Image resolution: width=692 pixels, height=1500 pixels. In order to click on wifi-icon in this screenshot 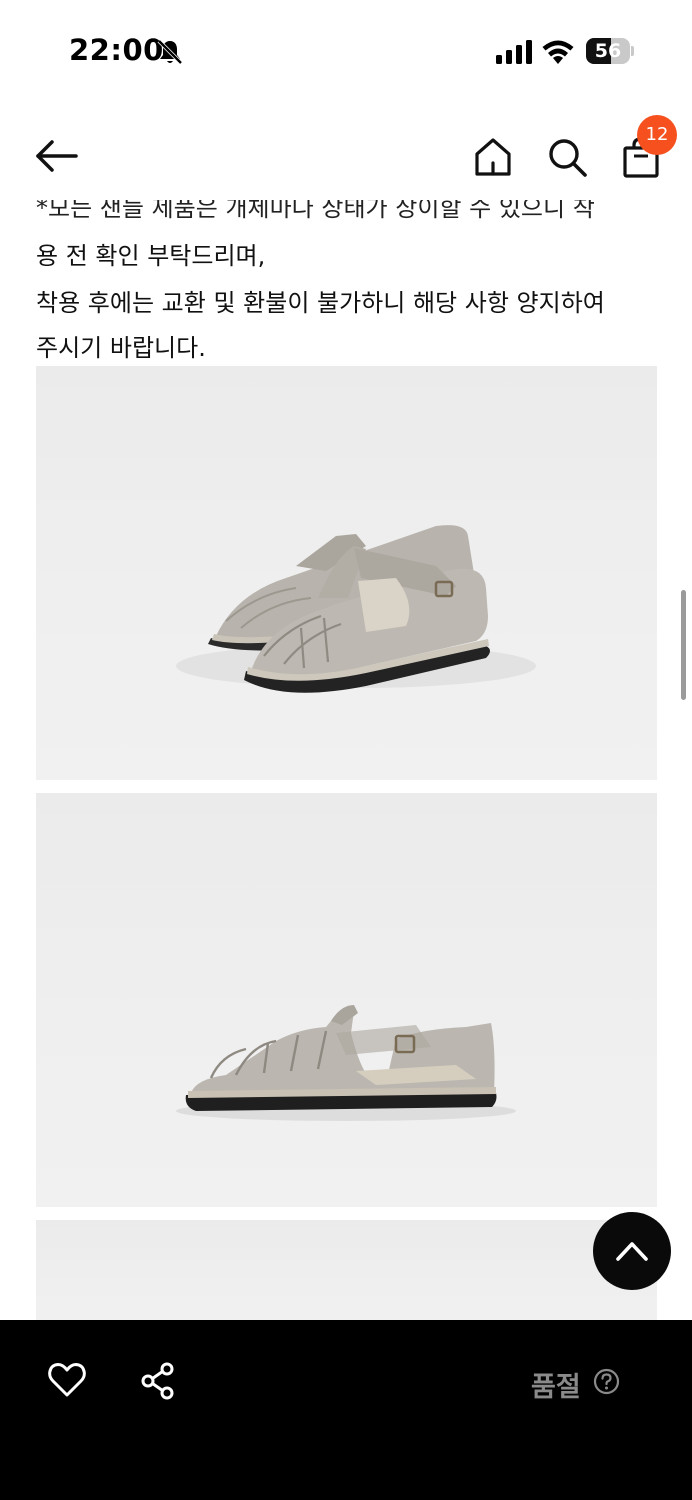, I will do `click(558, 52)`.